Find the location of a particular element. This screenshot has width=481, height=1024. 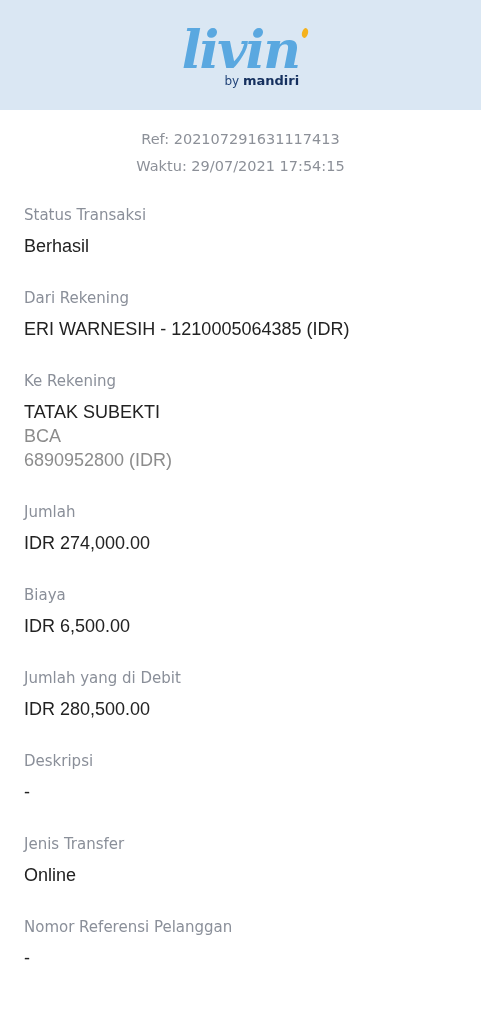

field-value: Berhasil is located at coordinates (57, 246).